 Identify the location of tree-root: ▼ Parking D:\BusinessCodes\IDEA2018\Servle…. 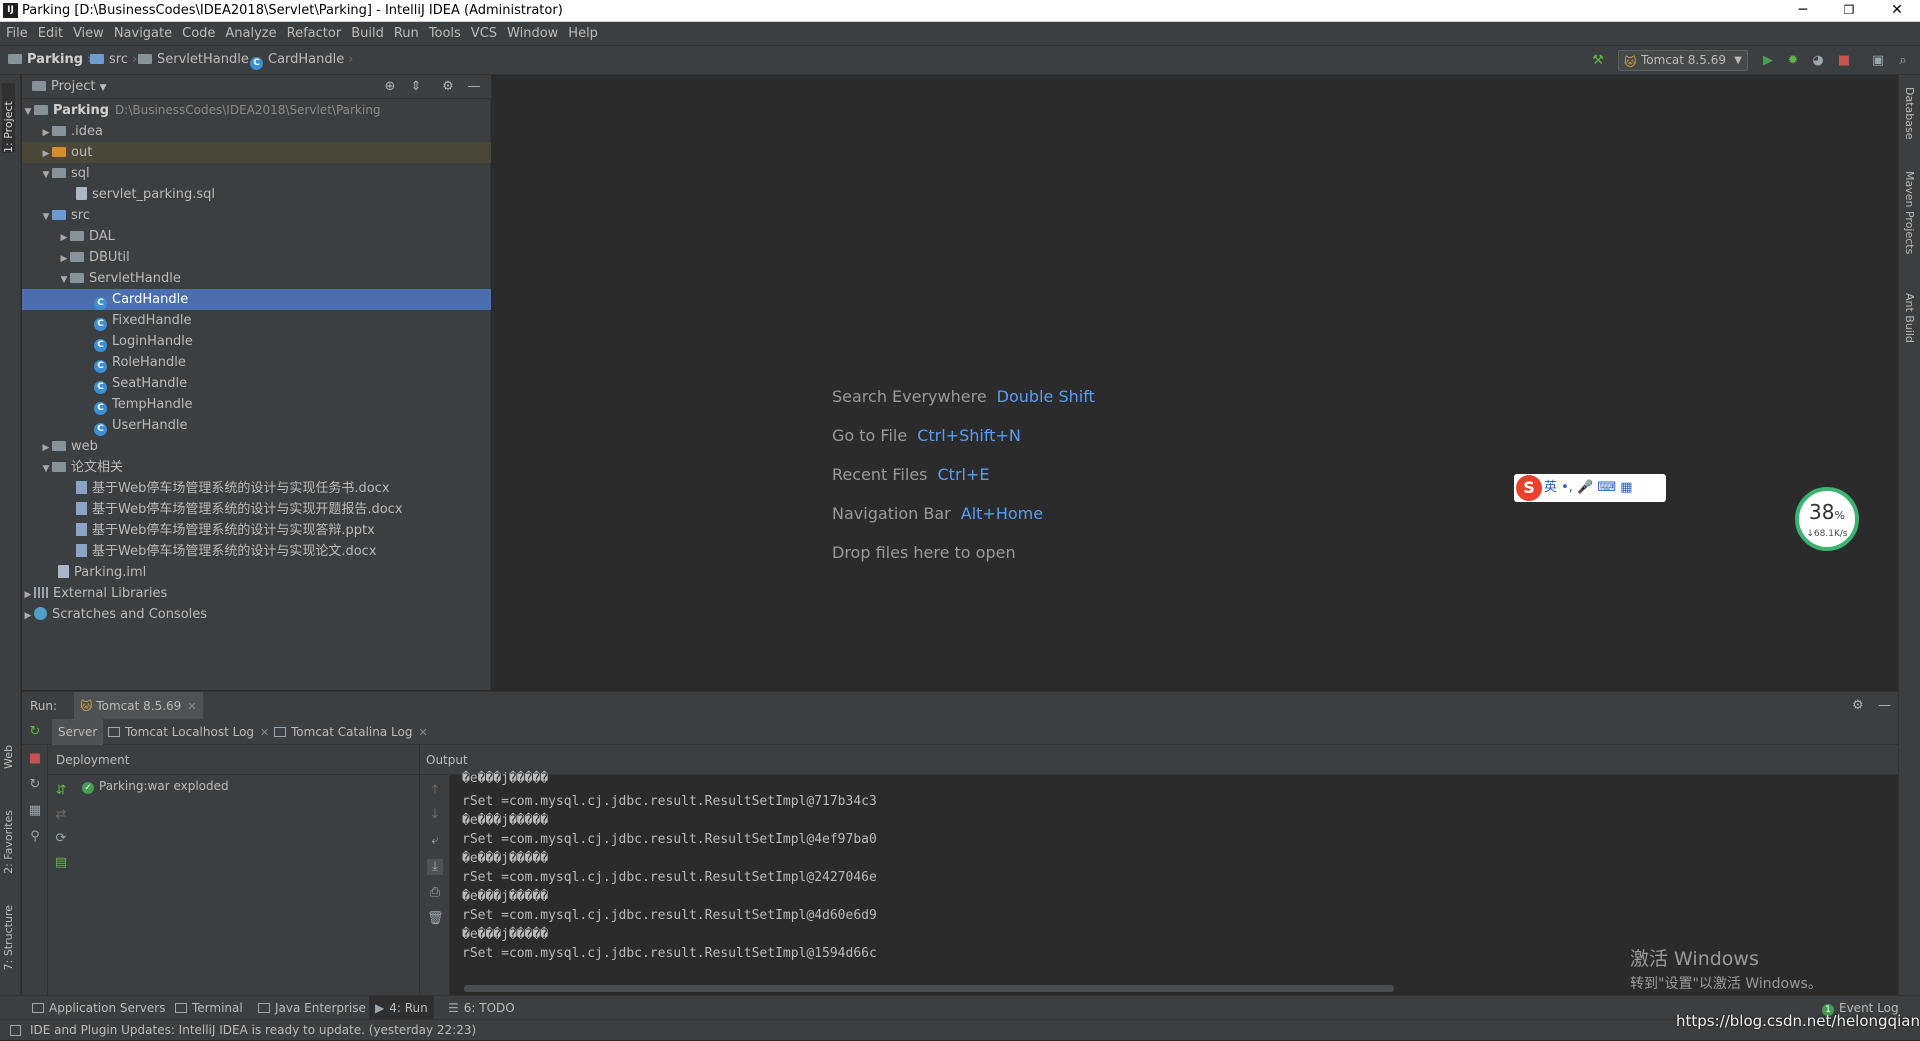
(256, 110).